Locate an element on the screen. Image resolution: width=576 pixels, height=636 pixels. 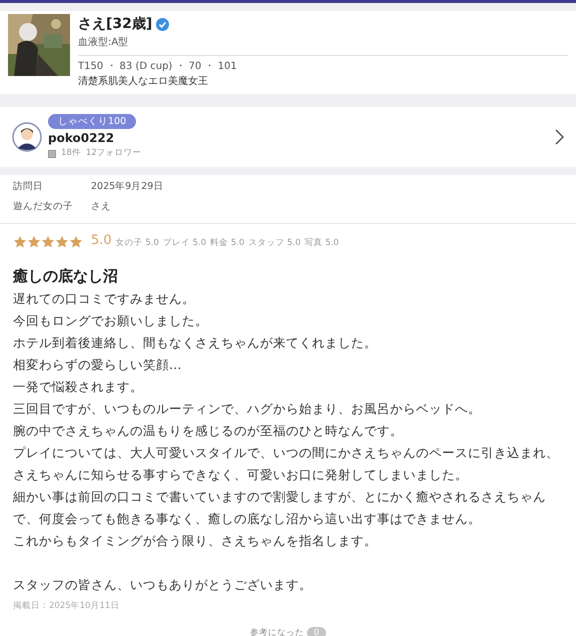
rating-item: 女の子 5.0 is located at coordinates (137, 243).